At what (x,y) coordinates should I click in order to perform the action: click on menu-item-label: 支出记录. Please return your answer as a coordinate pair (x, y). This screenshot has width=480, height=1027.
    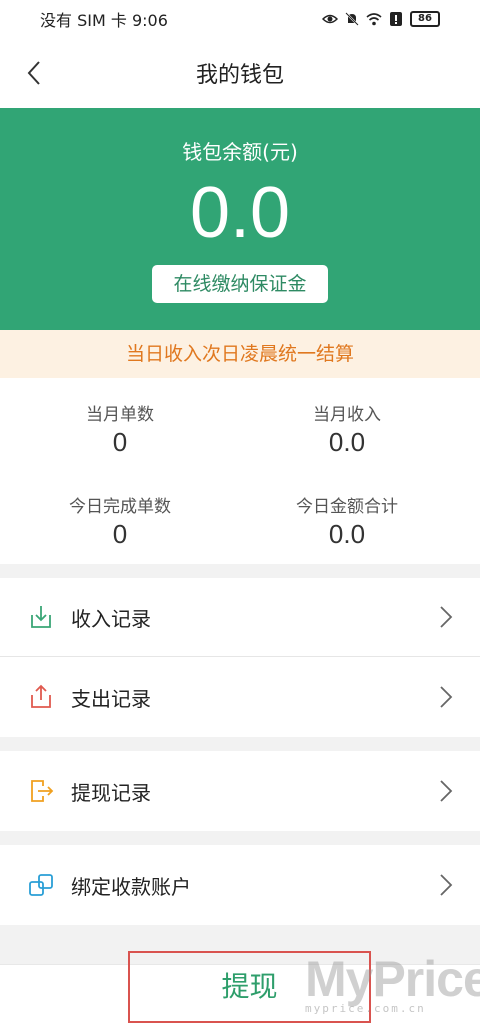
    Looking at the image, I should click on (111, 698).